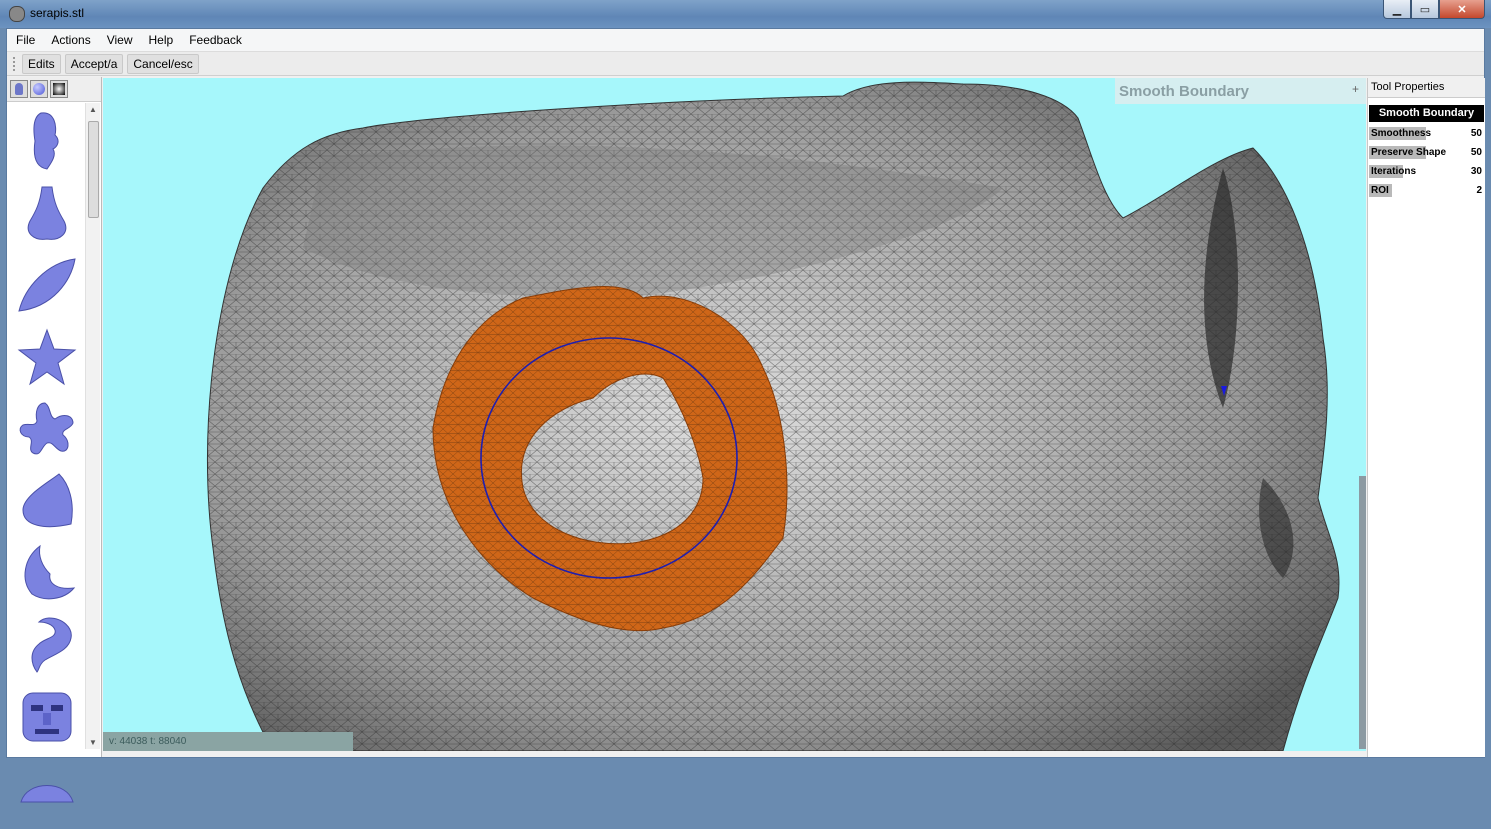 The image size is (1491, 829). What do you see at coordinates (47, 573) in the screenshot?
I see `stamp-crescent` at bounding box center [47, 573].